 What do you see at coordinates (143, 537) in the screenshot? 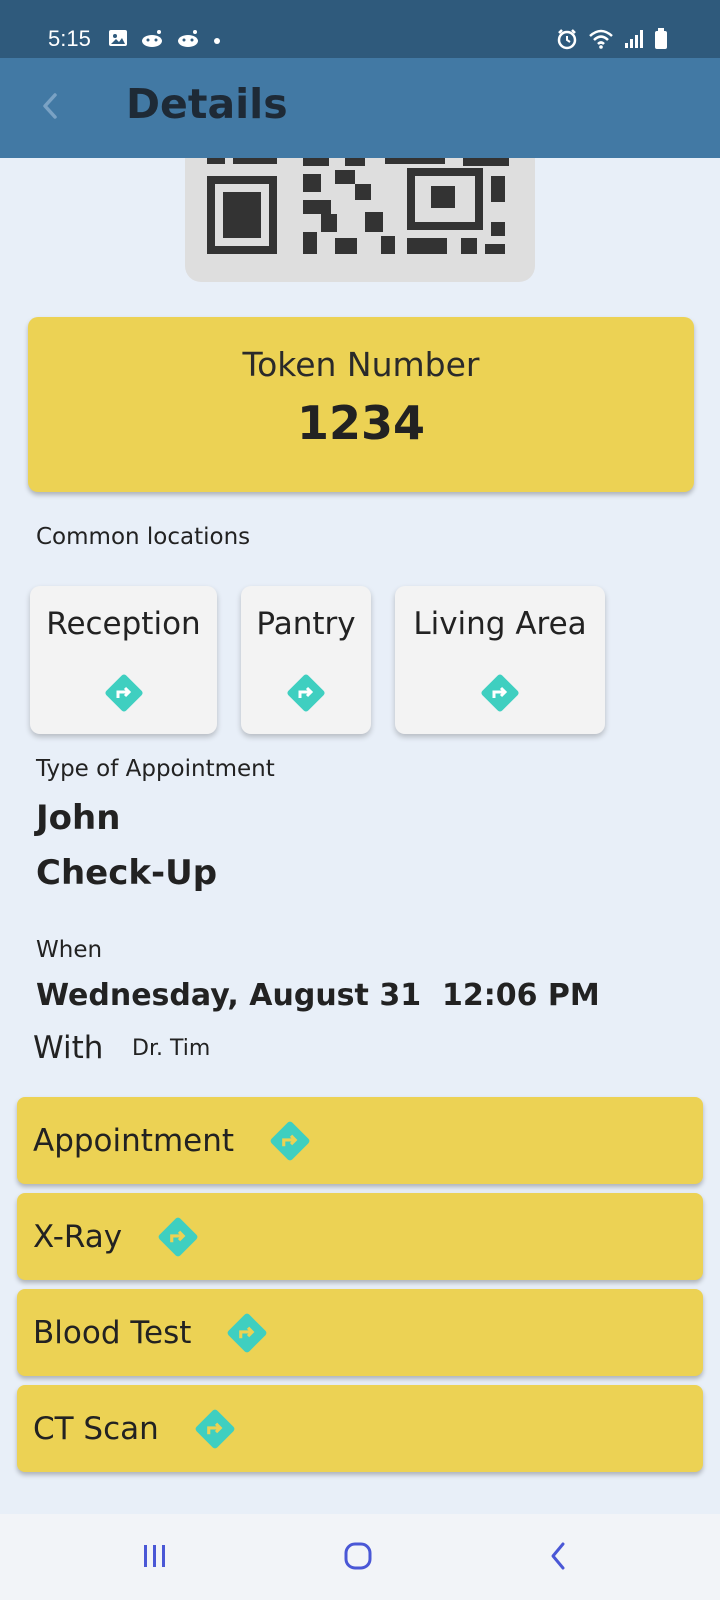
I see `common-locations-heading: Common locations` at bounding box center [143, 537].